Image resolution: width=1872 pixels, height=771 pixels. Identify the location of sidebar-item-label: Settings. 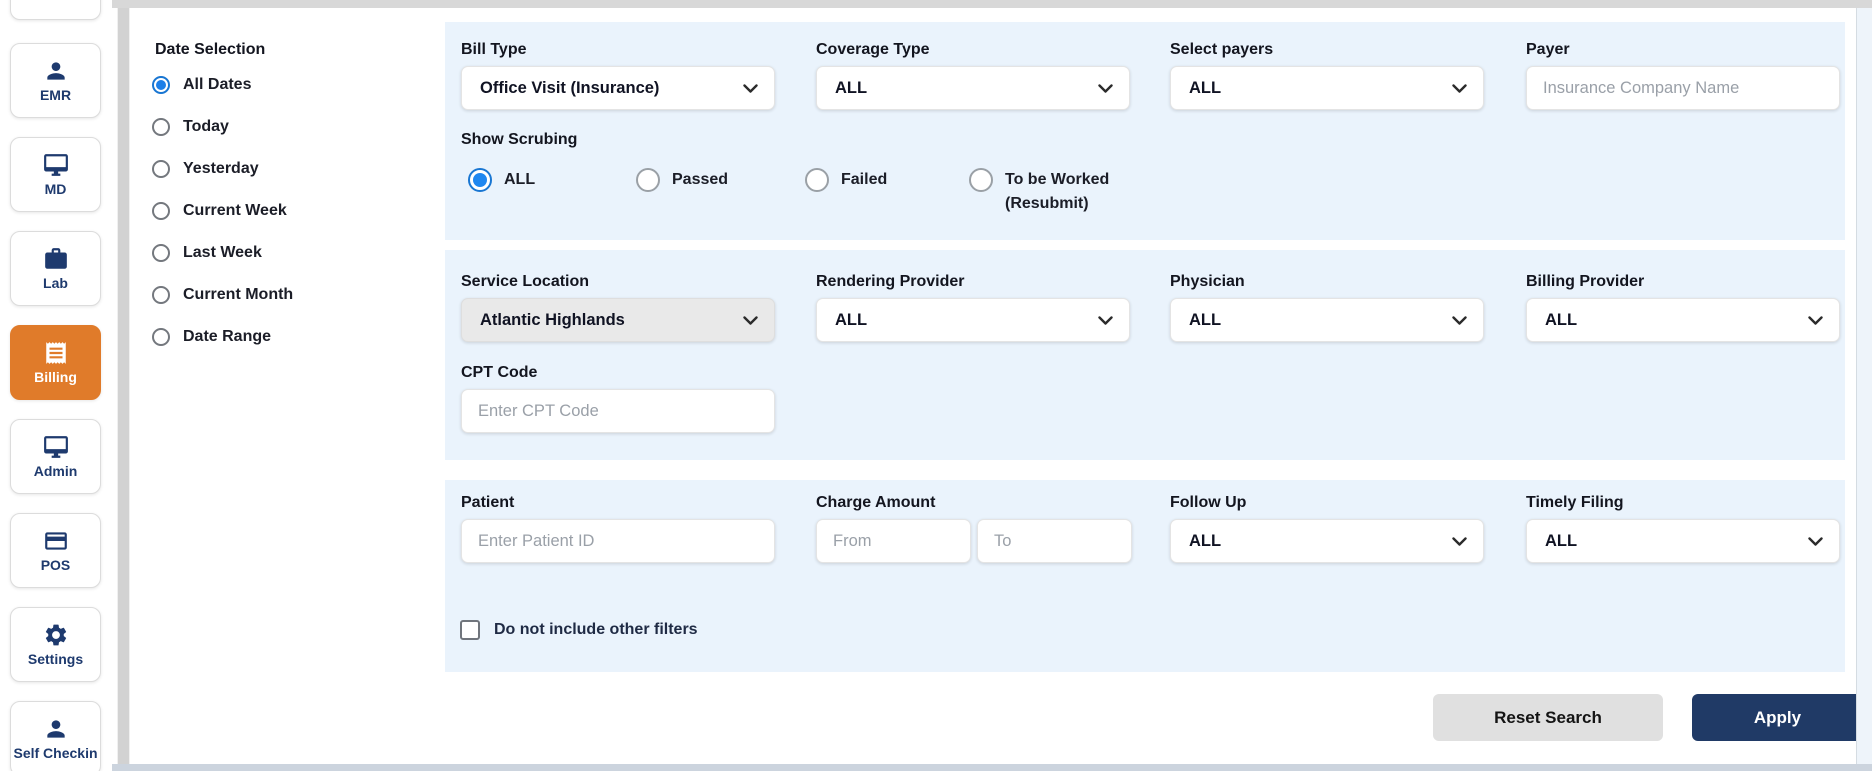
(55, 659).